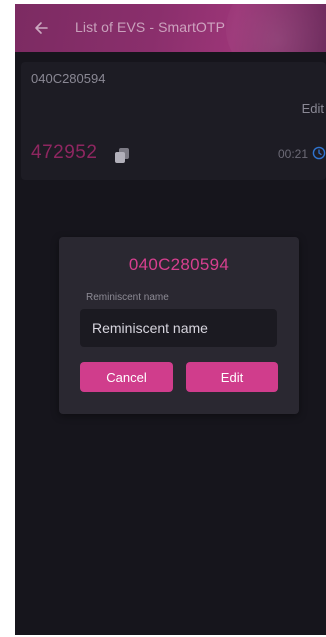 This screenshot has width=326, height=637. What do you see at coordinates (126, 377) in the screenshot?
I see `cancel-button: Cancel` at bounding box center [126, 377].